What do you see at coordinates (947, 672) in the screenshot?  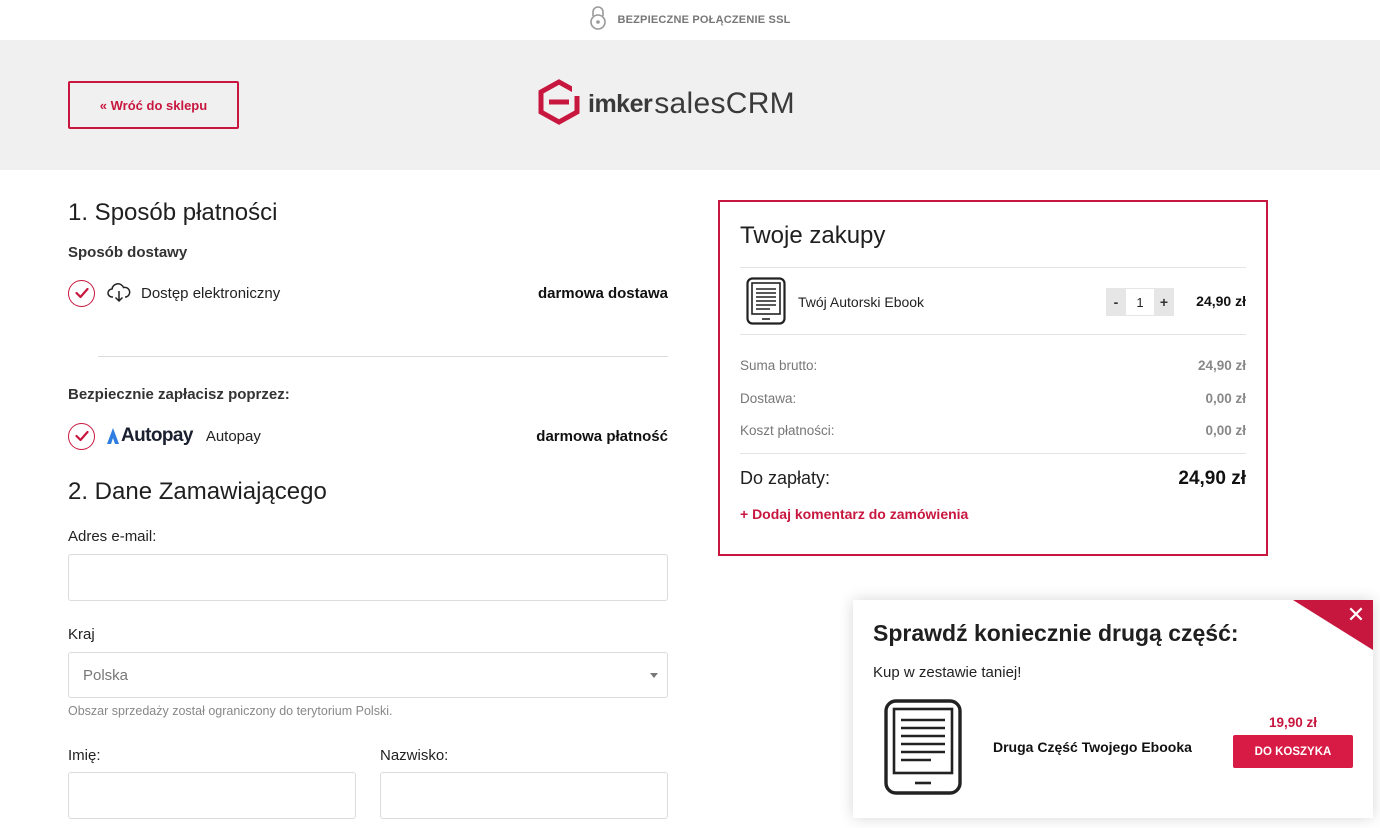 I see `upsell-subtitle: Kup w zestawie taniej!` at bounding box center [947, 672].